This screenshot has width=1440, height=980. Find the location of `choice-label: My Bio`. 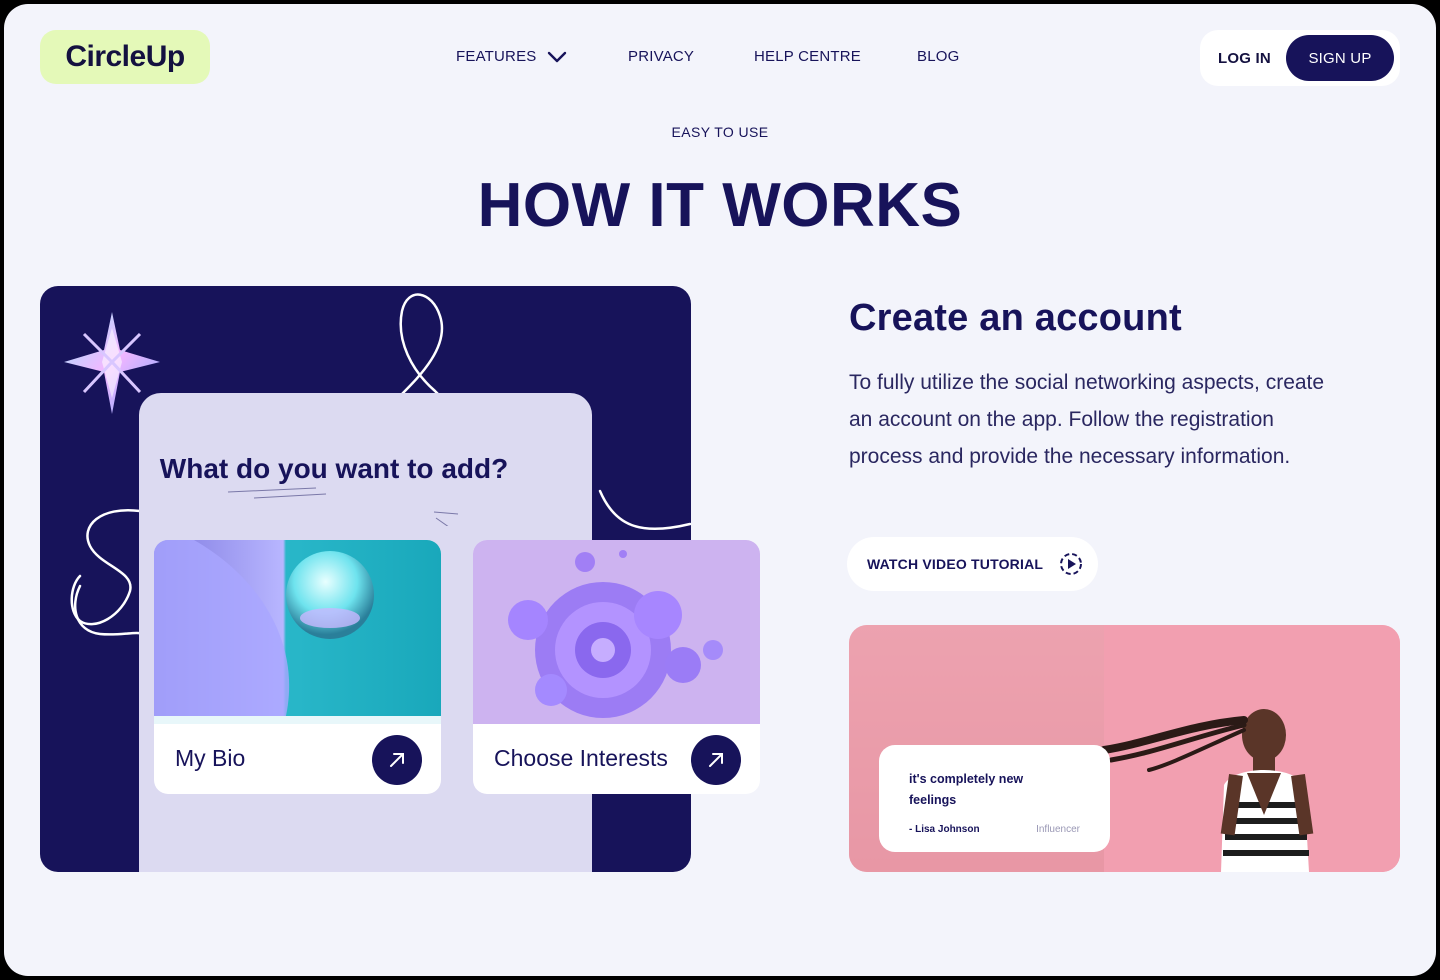

choice-label: My Bio is located at coordinates (210, 758).